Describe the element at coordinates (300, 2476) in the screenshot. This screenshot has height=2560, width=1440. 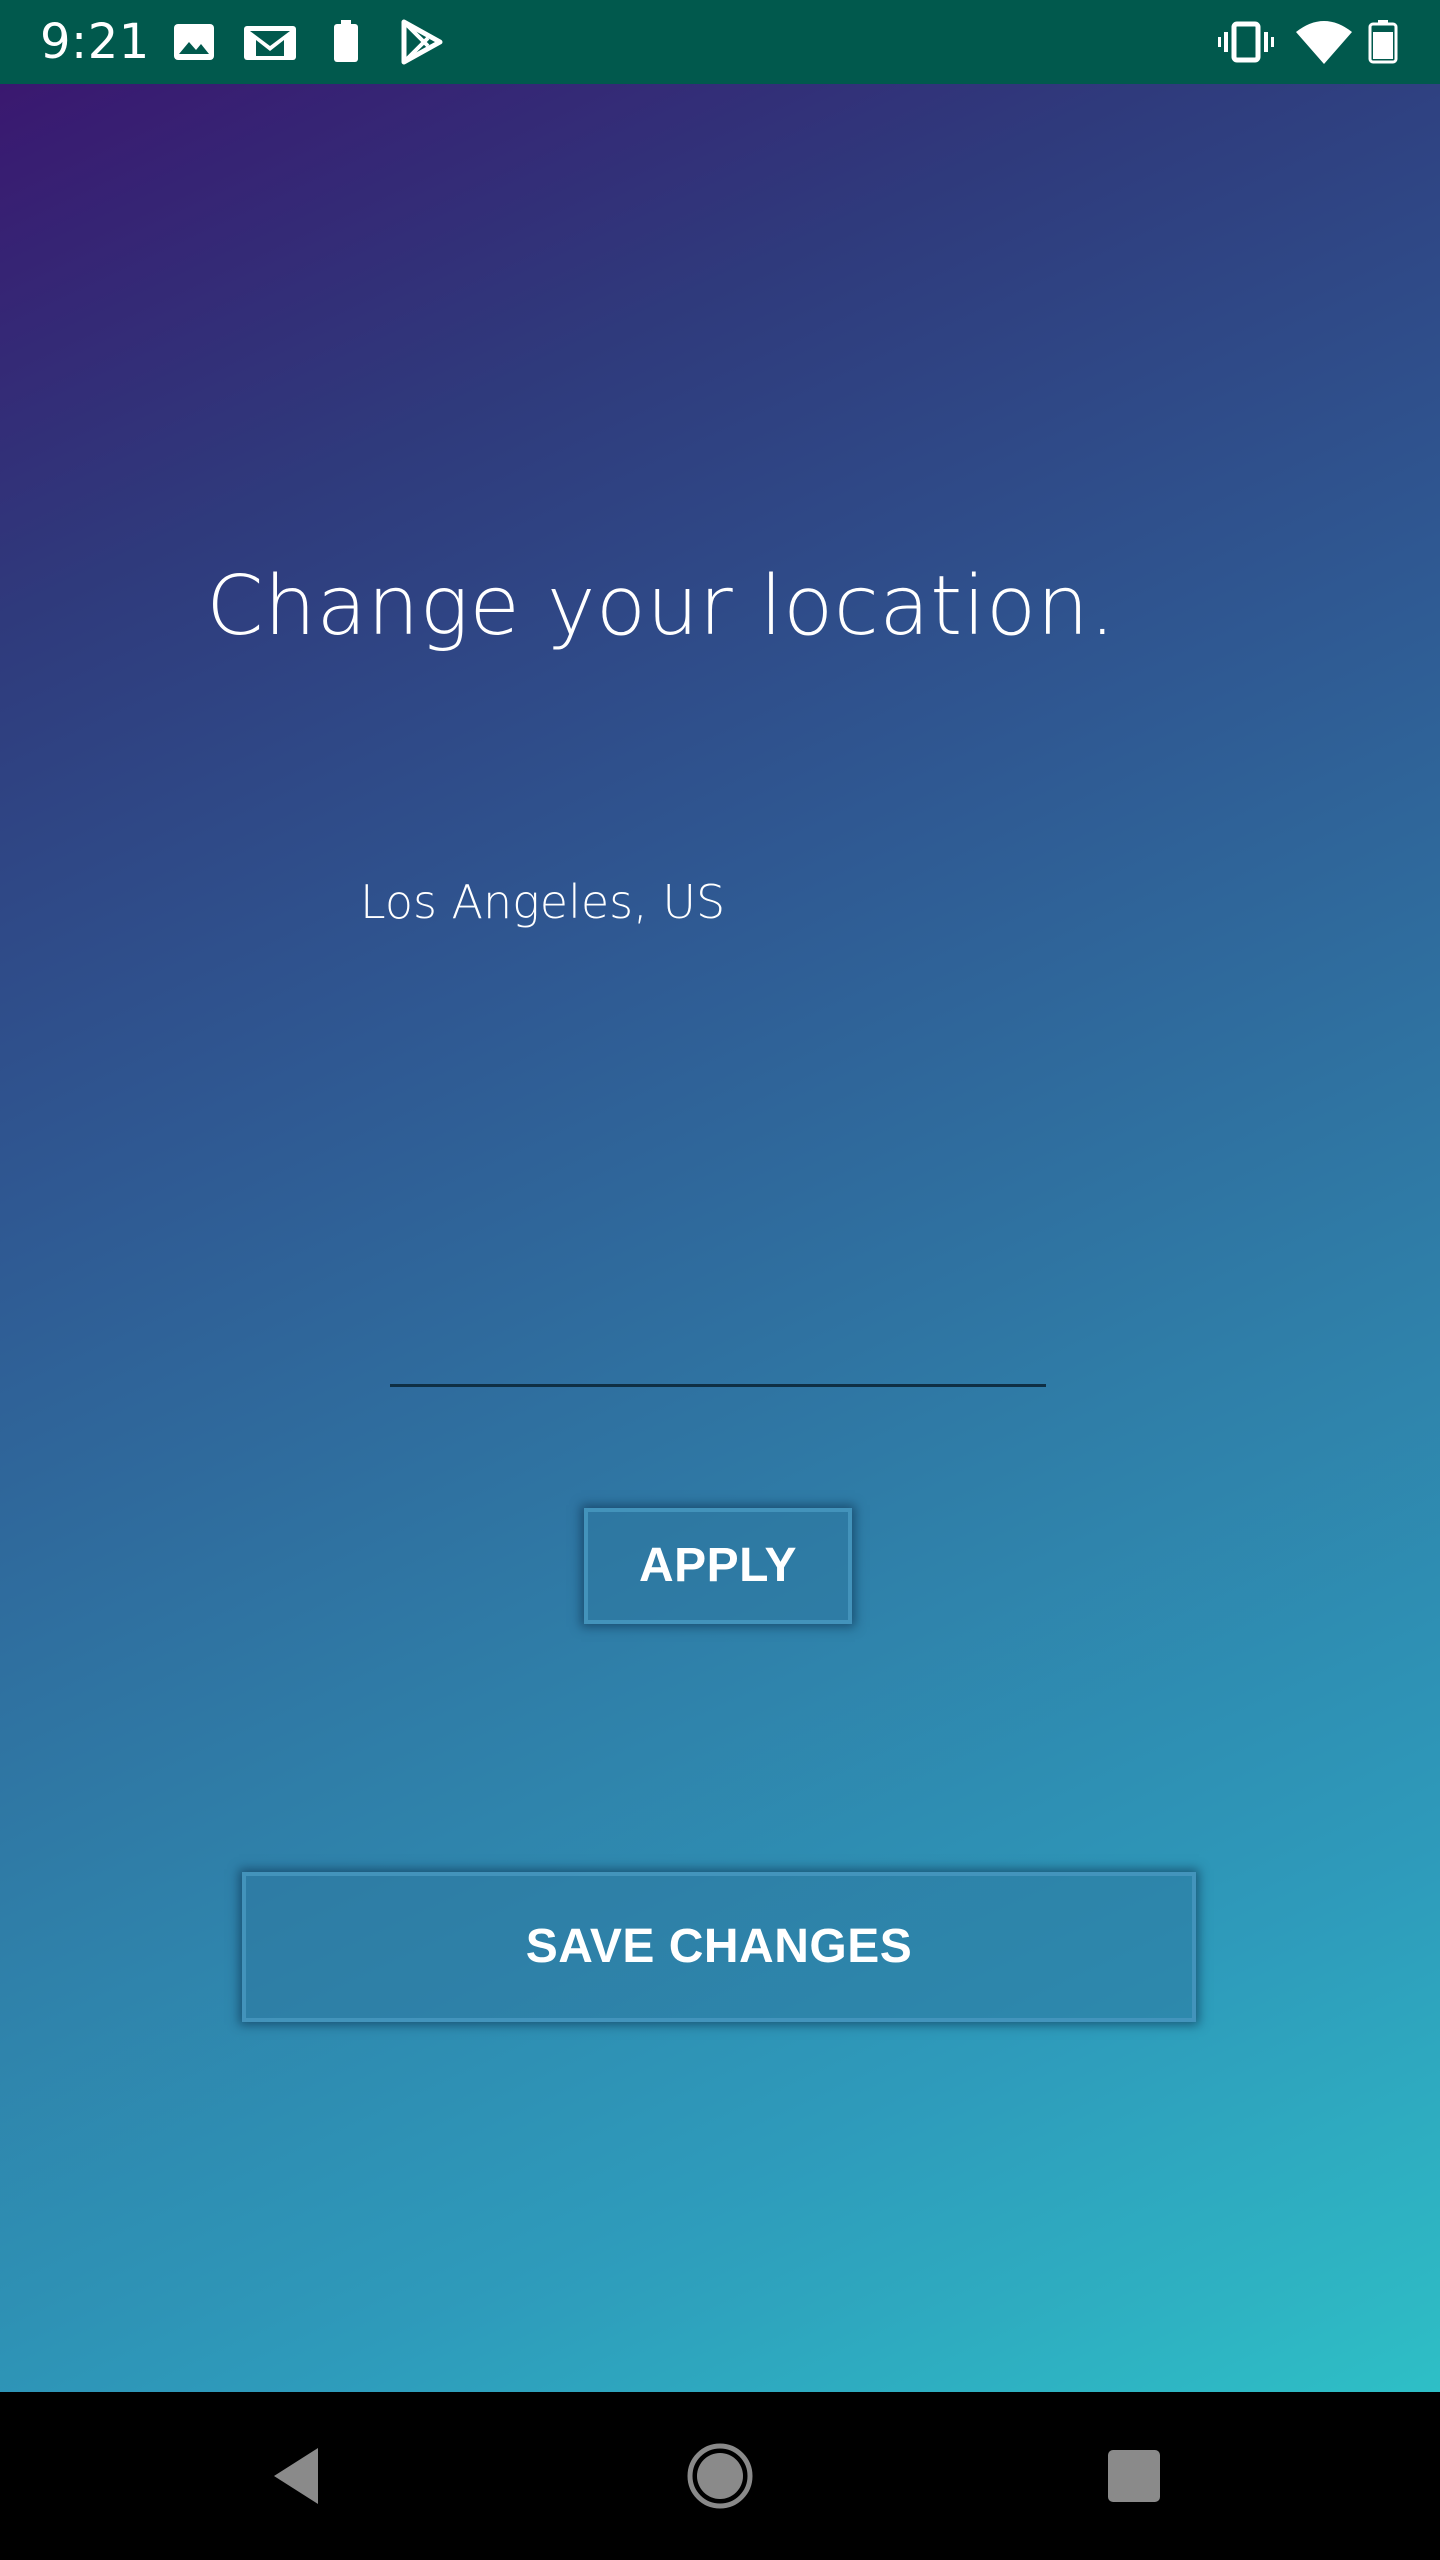
I see `back-icon` at that location.